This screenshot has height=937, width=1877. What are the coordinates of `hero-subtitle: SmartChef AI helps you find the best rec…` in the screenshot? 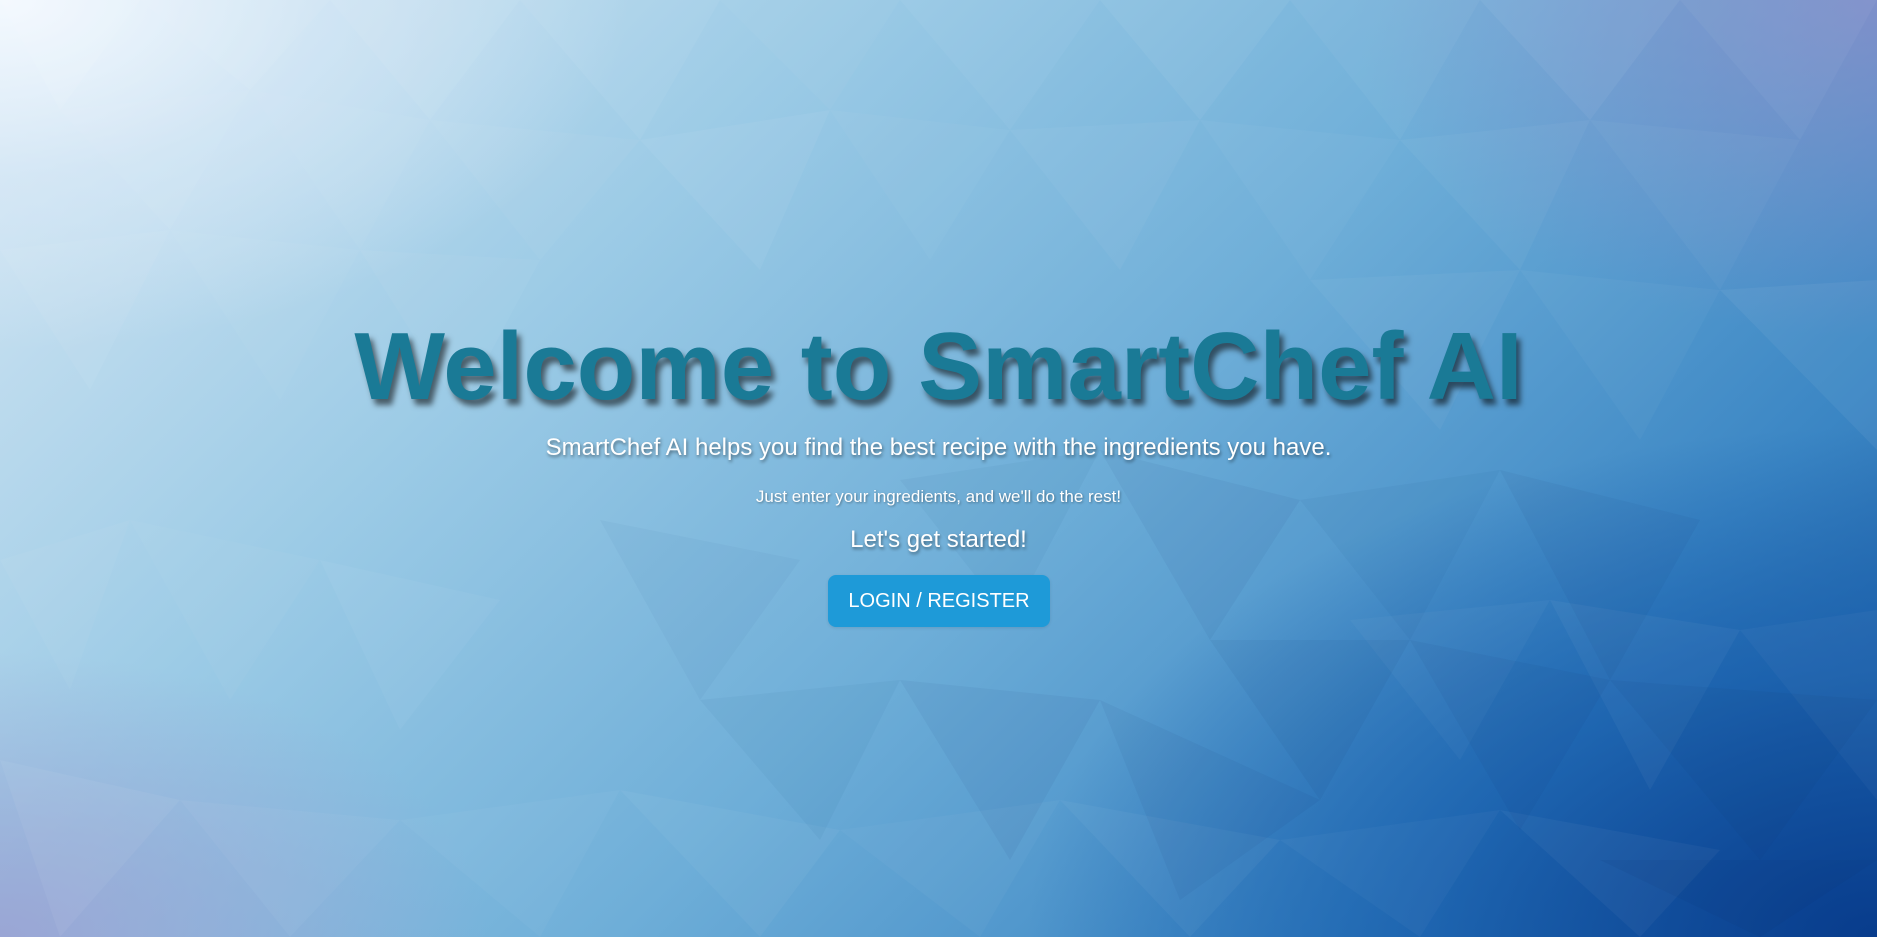 It's located at (938, 447).